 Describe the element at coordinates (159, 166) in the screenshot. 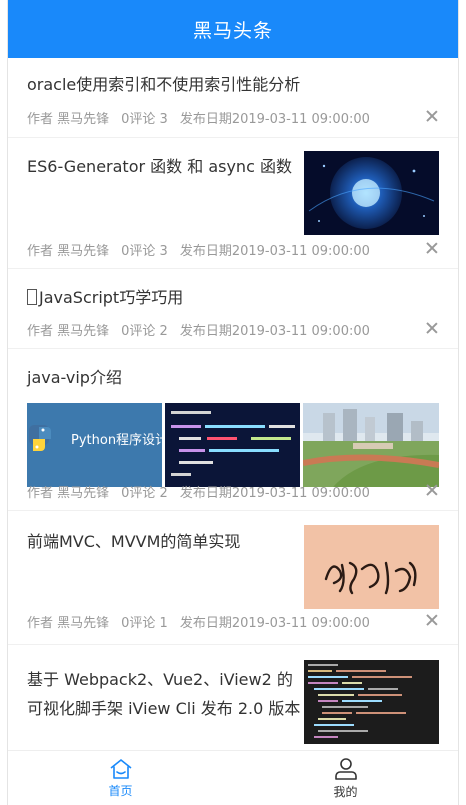

I see `article-title: ES6-Generator 函数 和 async 函数` at that location.